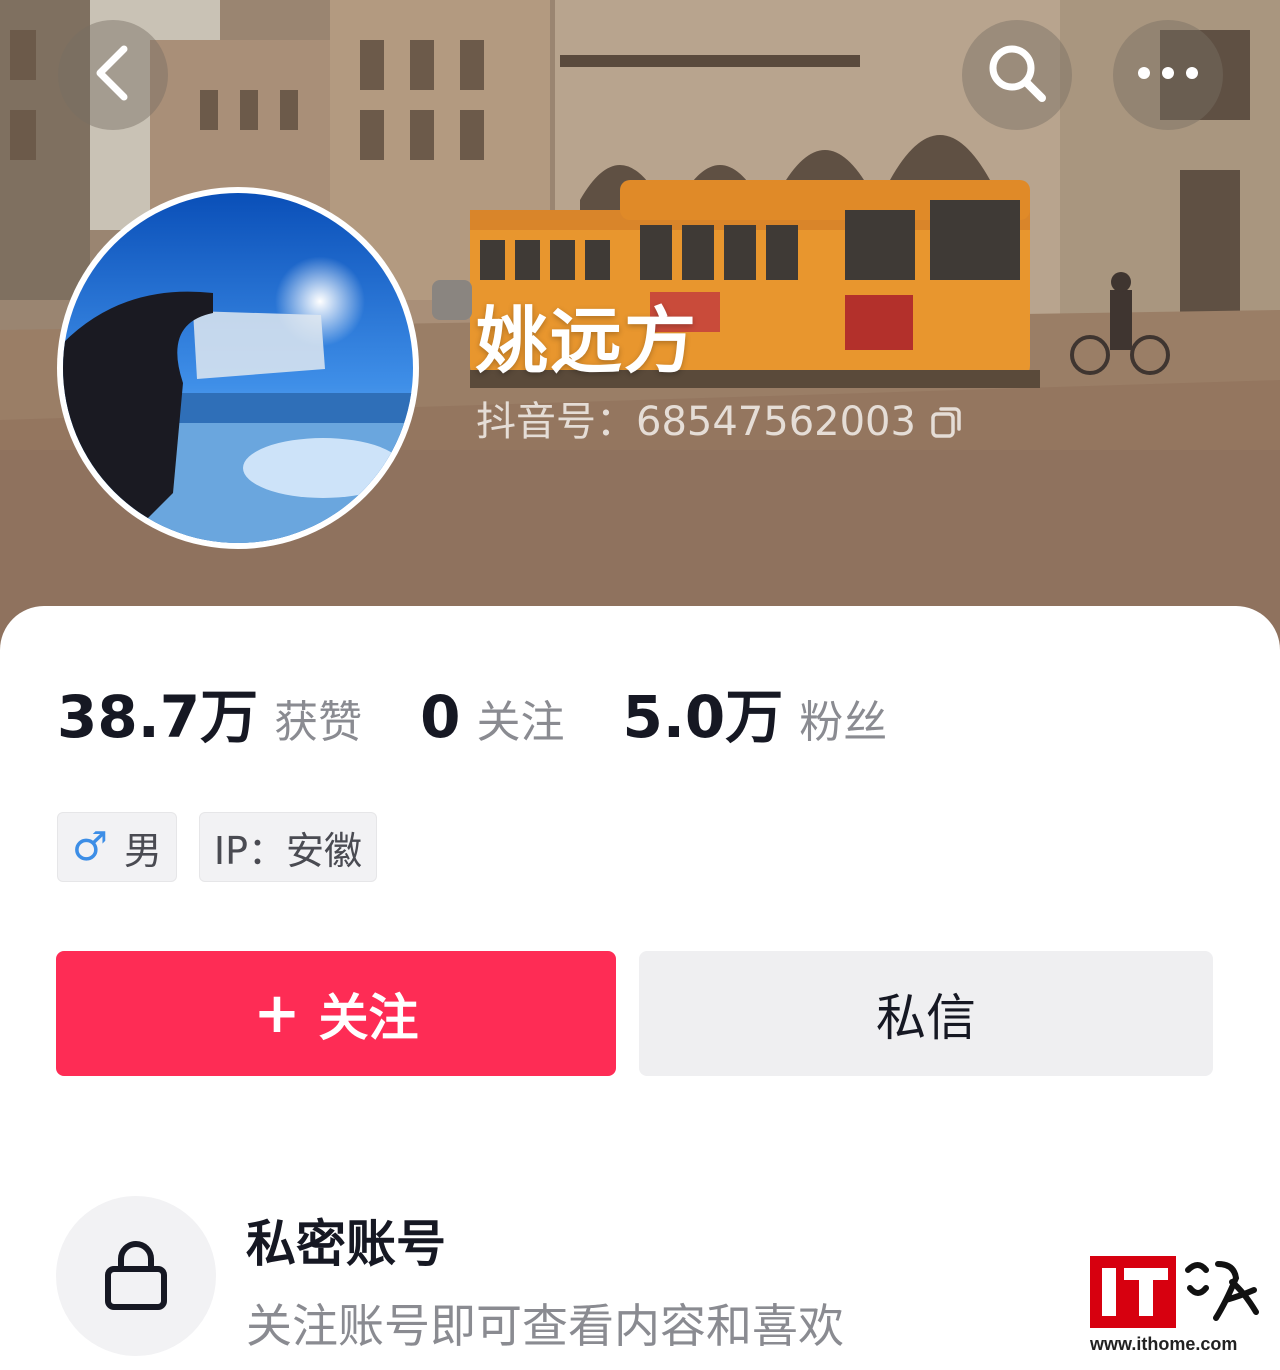 The height and width of the screenshot is (1370, 1280). I want to click on lock-icon, so click(136, 1276).